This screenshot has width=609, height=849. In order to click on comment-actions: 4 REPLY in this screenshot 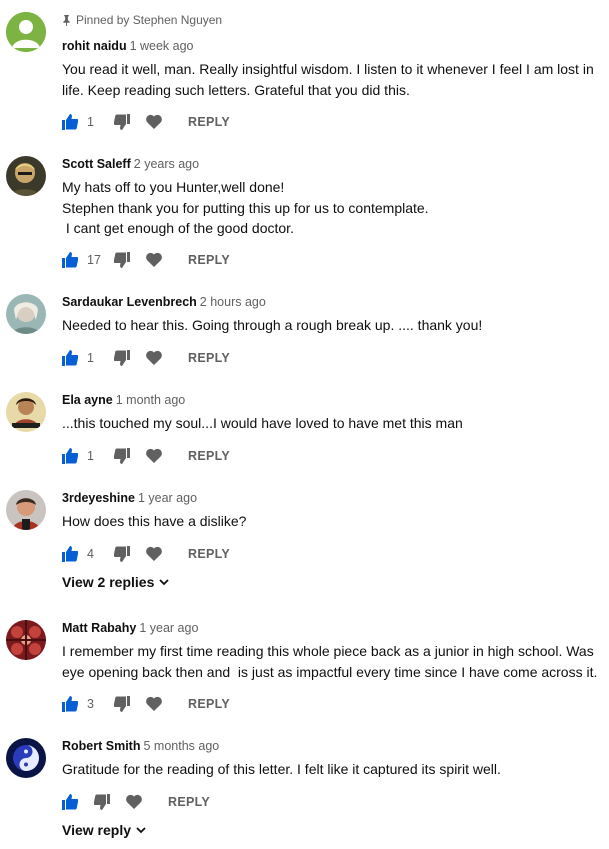, I will do `click(146, 554)`.